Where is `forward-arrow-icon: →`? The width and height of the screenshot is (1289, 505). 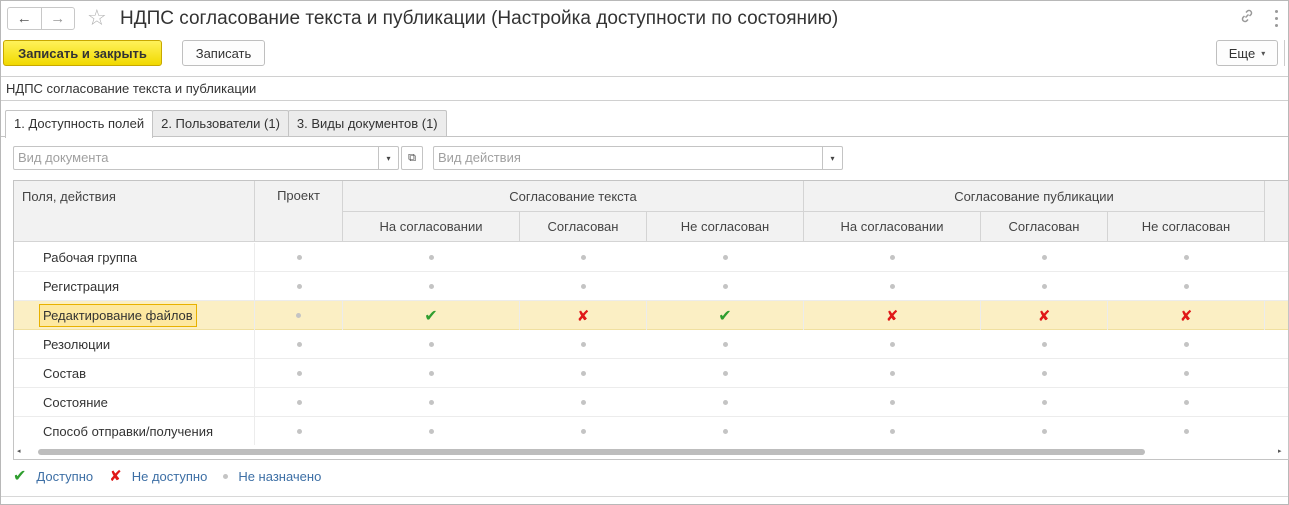
forward-arrow-icon: → is located at coordinates (57, 18).